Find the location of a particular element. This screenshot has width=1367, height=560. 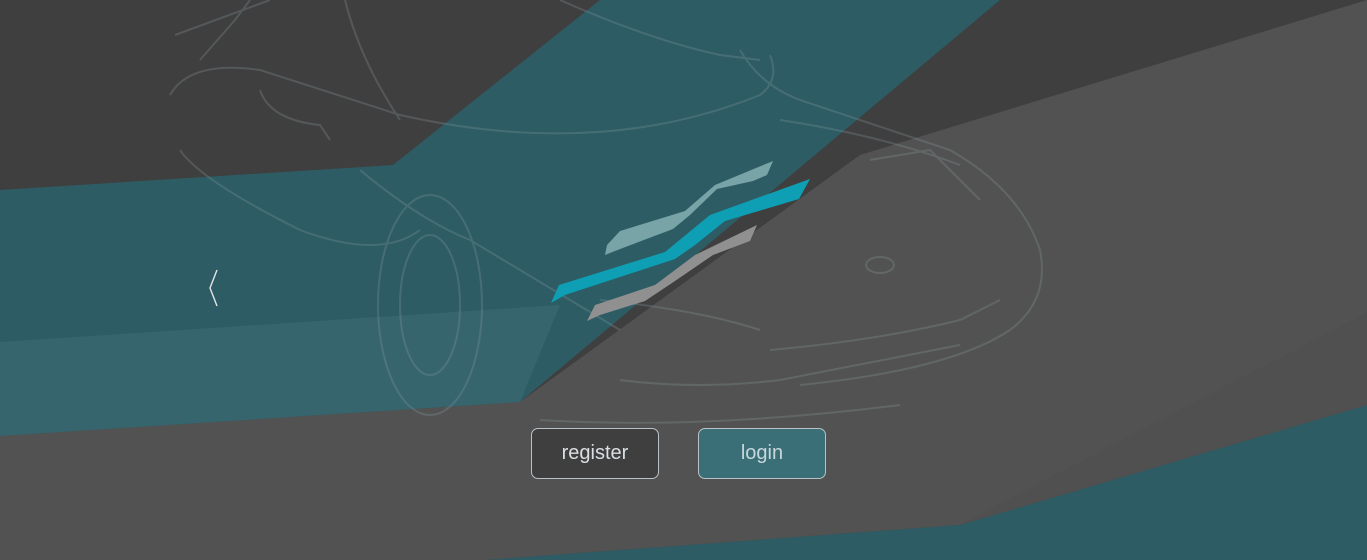

speed-stripes-logo-icon is located at coordinates (680, 241).